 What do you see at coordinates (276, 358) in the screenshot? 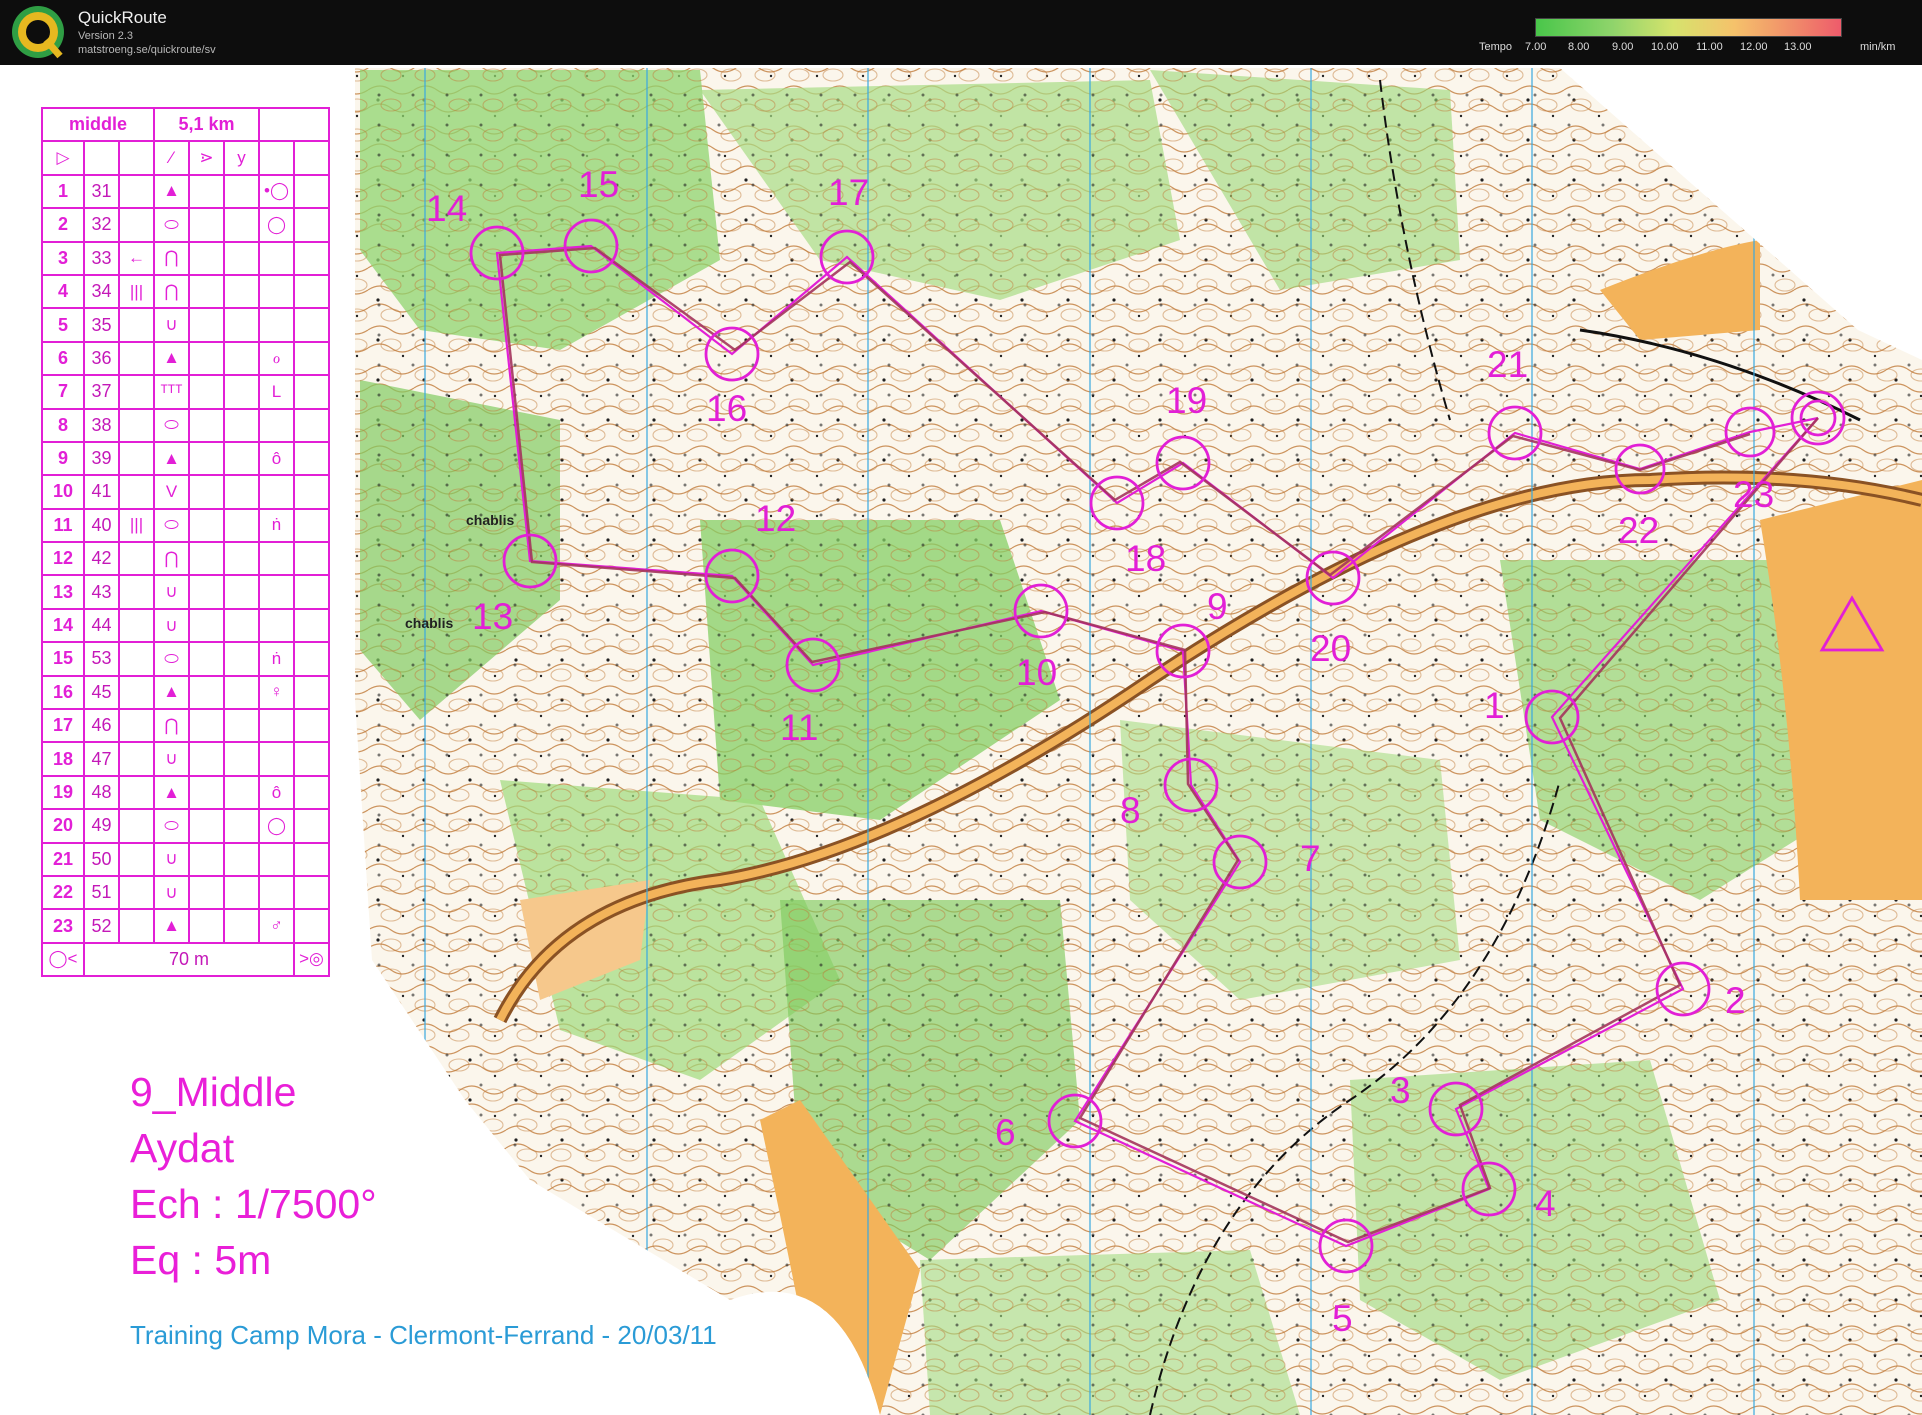
I see `control-column-g-cell: ℴ` at bounding box center [276, 358].